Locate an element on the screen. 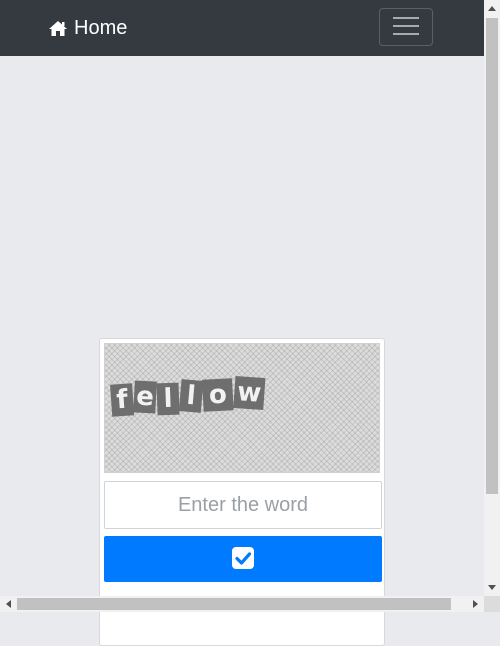 Image resolution: width=500 pixels, height=646 pixels. check-square-icon is located at coordinates (243, 559).